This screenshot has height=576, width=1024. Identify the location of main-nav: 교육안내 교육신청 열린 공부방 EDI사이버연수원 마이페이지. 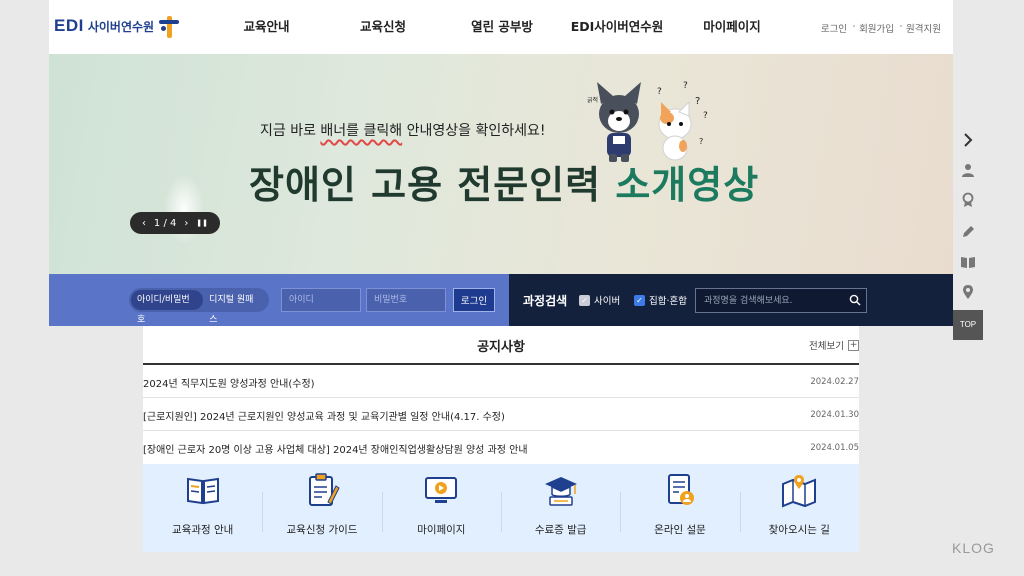
(500, 27).